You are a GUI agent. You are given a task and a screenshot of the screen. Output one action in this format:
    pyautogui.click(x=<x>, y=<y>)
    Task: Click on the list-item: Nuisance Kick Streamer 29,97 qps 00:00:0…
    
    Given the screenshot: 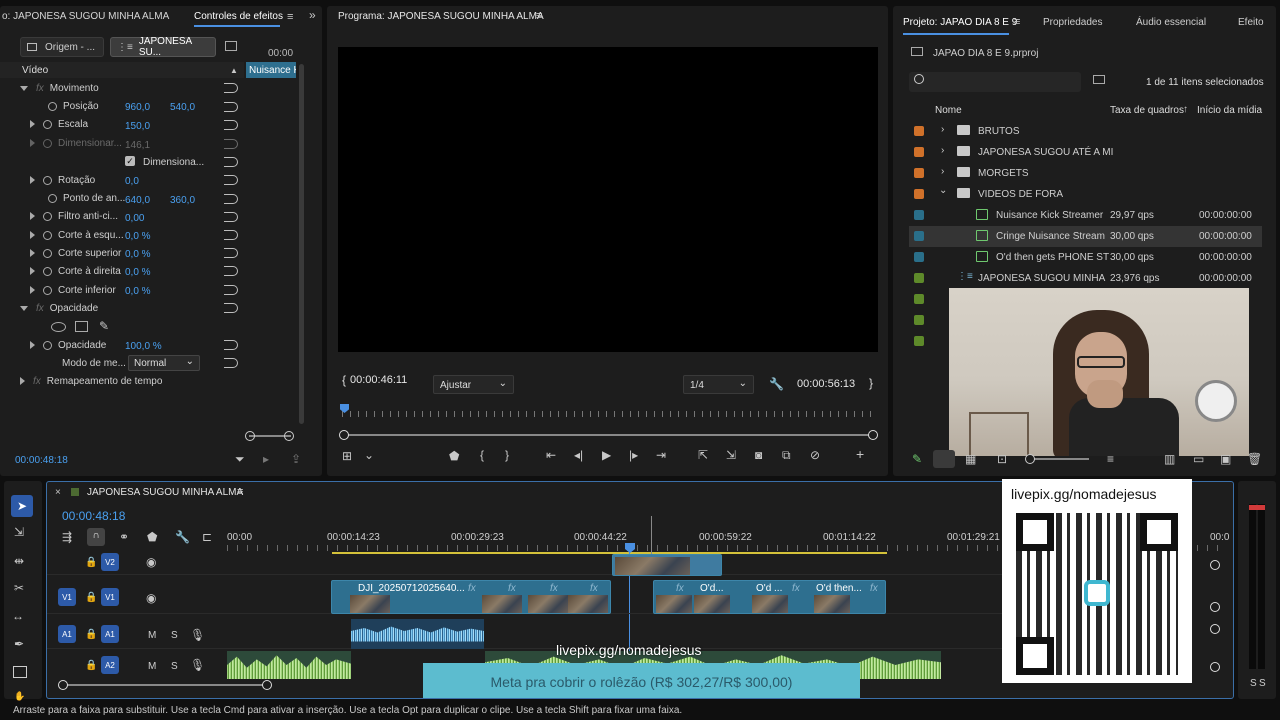 What is the action you would take?
    pyautogui.click(x=1084, y=215)
    